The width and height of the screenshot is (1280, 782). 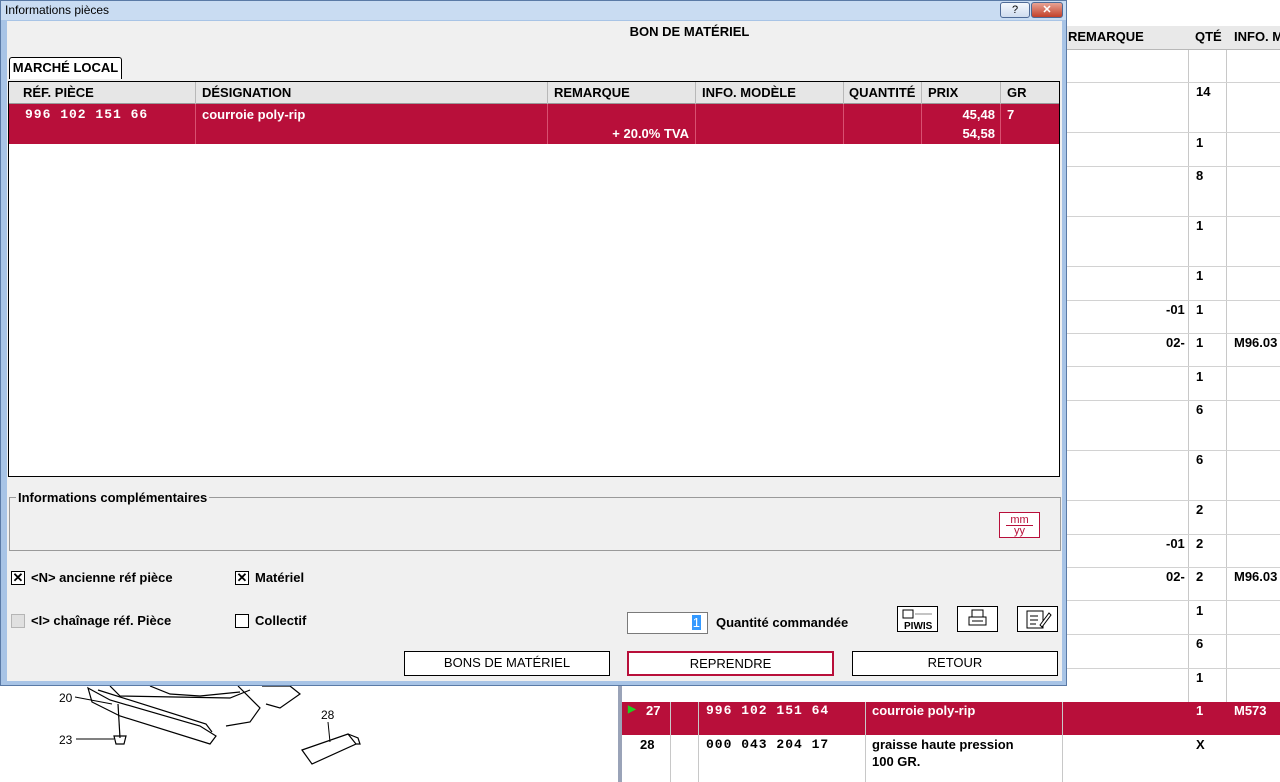 What do you see at coordinates (689, 31) in the screenshot?
I see `dialog-heading: BON DE MATÉRIEL` at bounding box center [689, 31].